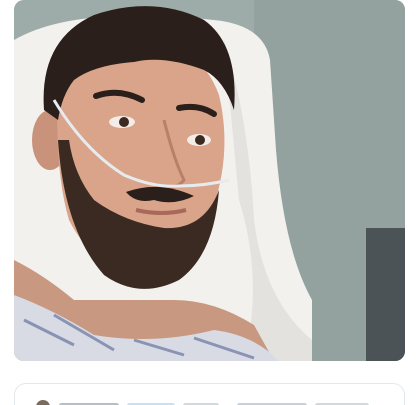 The height and width of the screenshot is (405, 419). What do you see at coordinates (124, 122) in the screenshot?
I see `left-pupil` at bounding box center [124, 122].